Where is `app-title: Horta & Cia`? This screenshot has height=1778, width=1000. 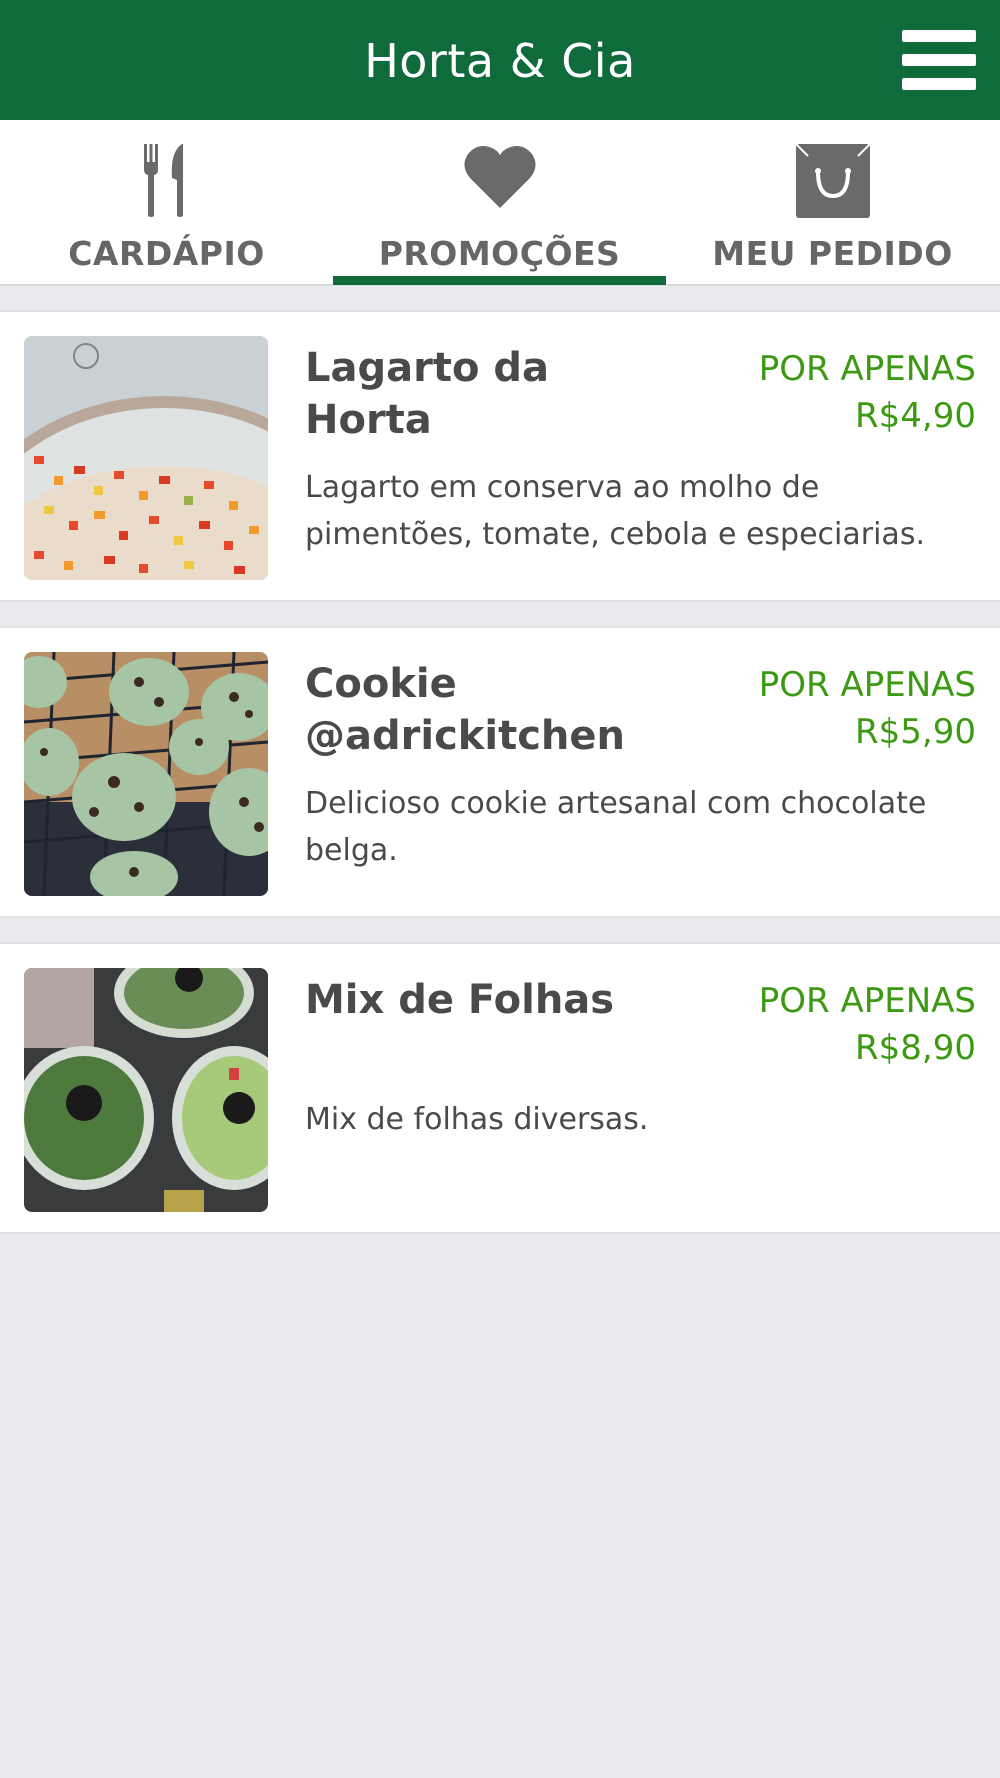
app-title: Horta & Cia is located at coordinates (500, 61).